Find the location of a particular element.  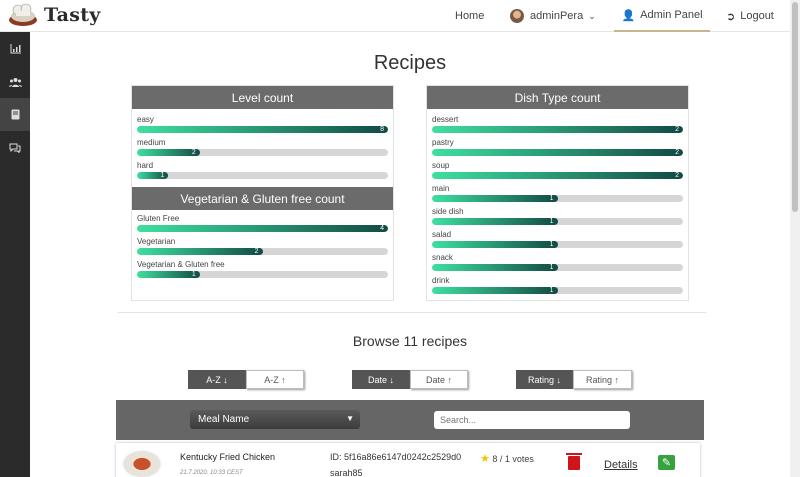

bar-row: drink 1 is located at coordinates (557, 285).